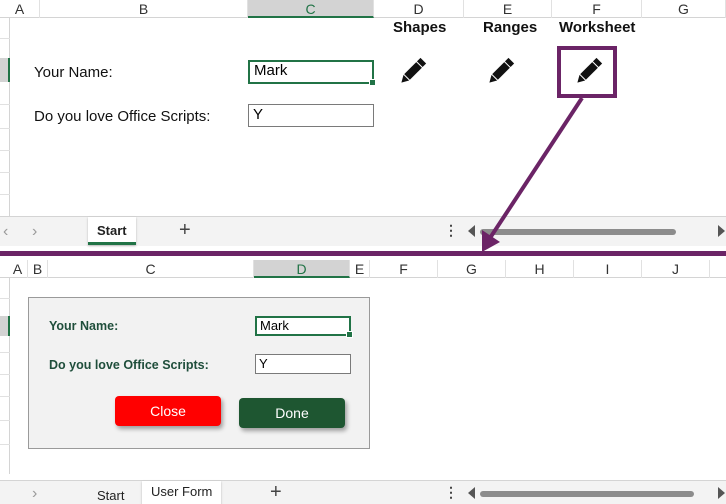  What do you see at coordinates (684, 9) in the screenshot?
I see `top-col-header-g: G` at bounding box center [684, 9].